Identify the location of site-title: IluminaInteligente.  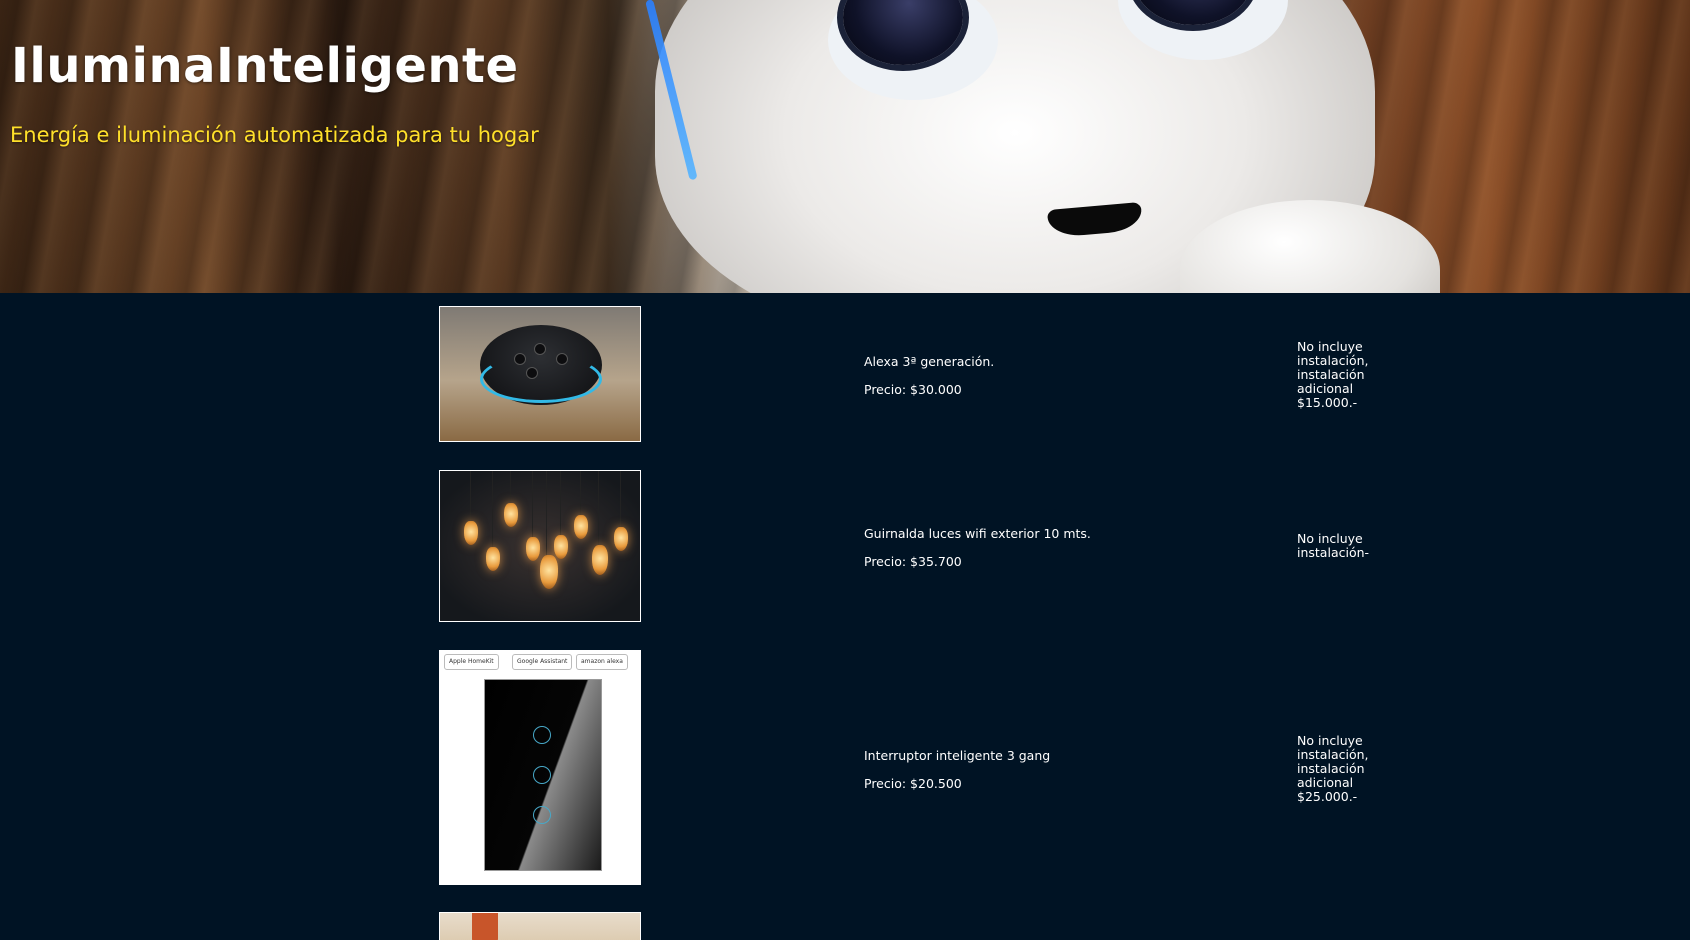
(265, 66).